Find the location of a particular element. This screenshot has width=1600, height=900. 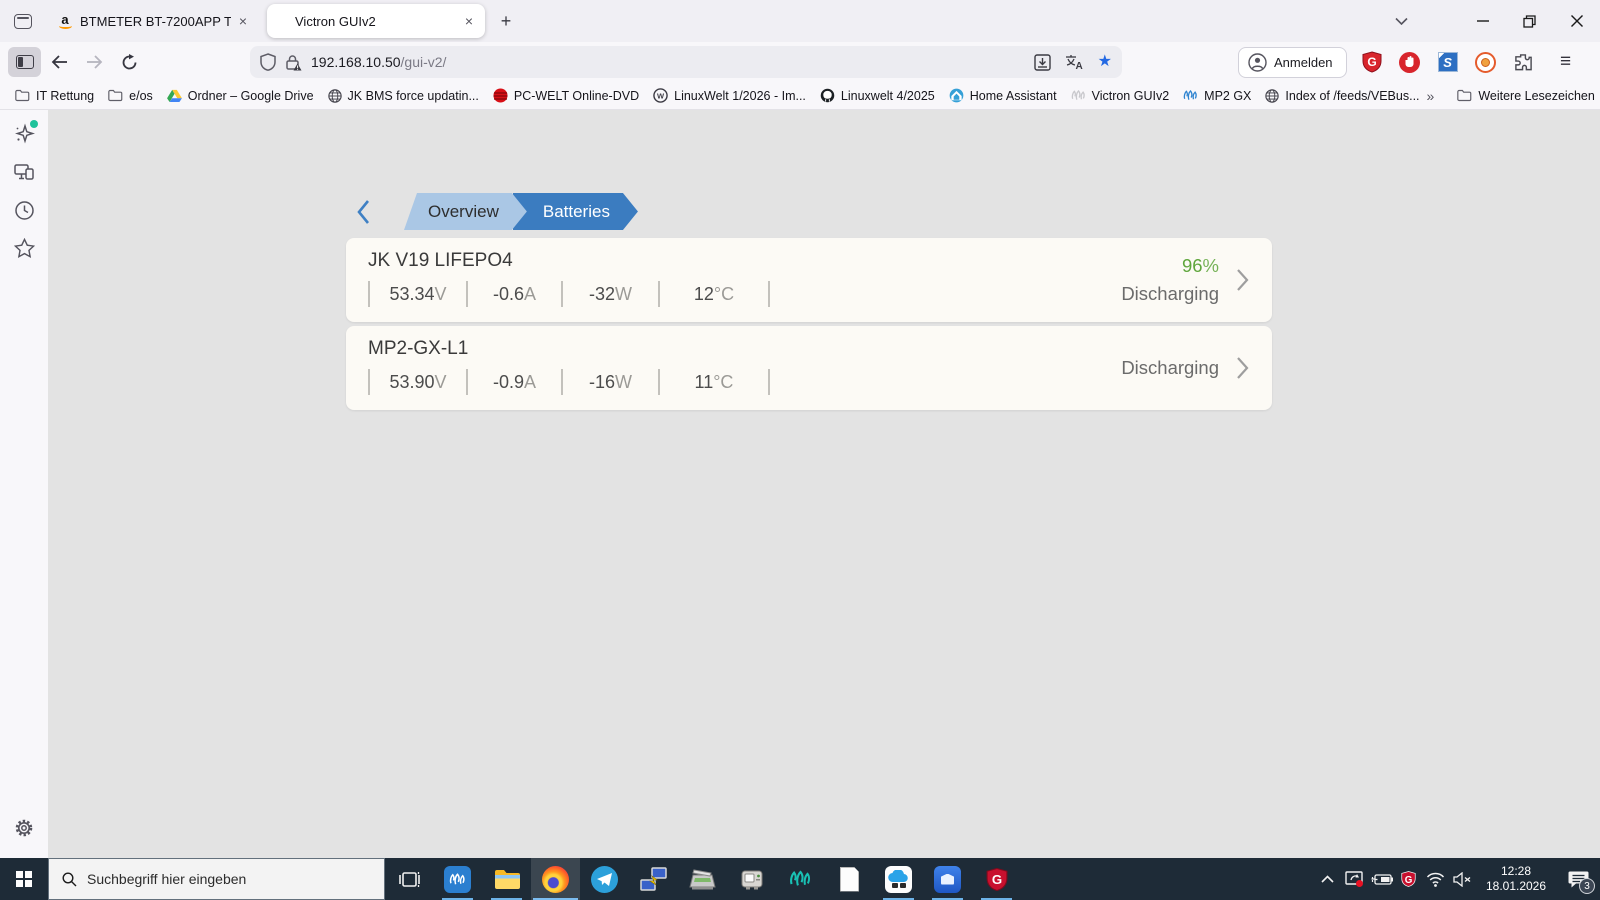

bookmark-folder-weitere: Weitere Lesezeichen is located at coordinates (1525, 96).